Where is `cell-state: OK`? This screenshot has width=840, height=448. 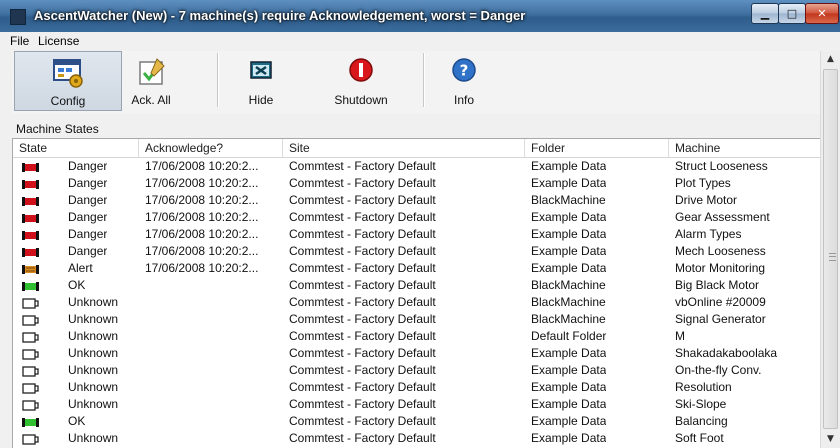 cell-state: OK is located at coordinates (77, 285).